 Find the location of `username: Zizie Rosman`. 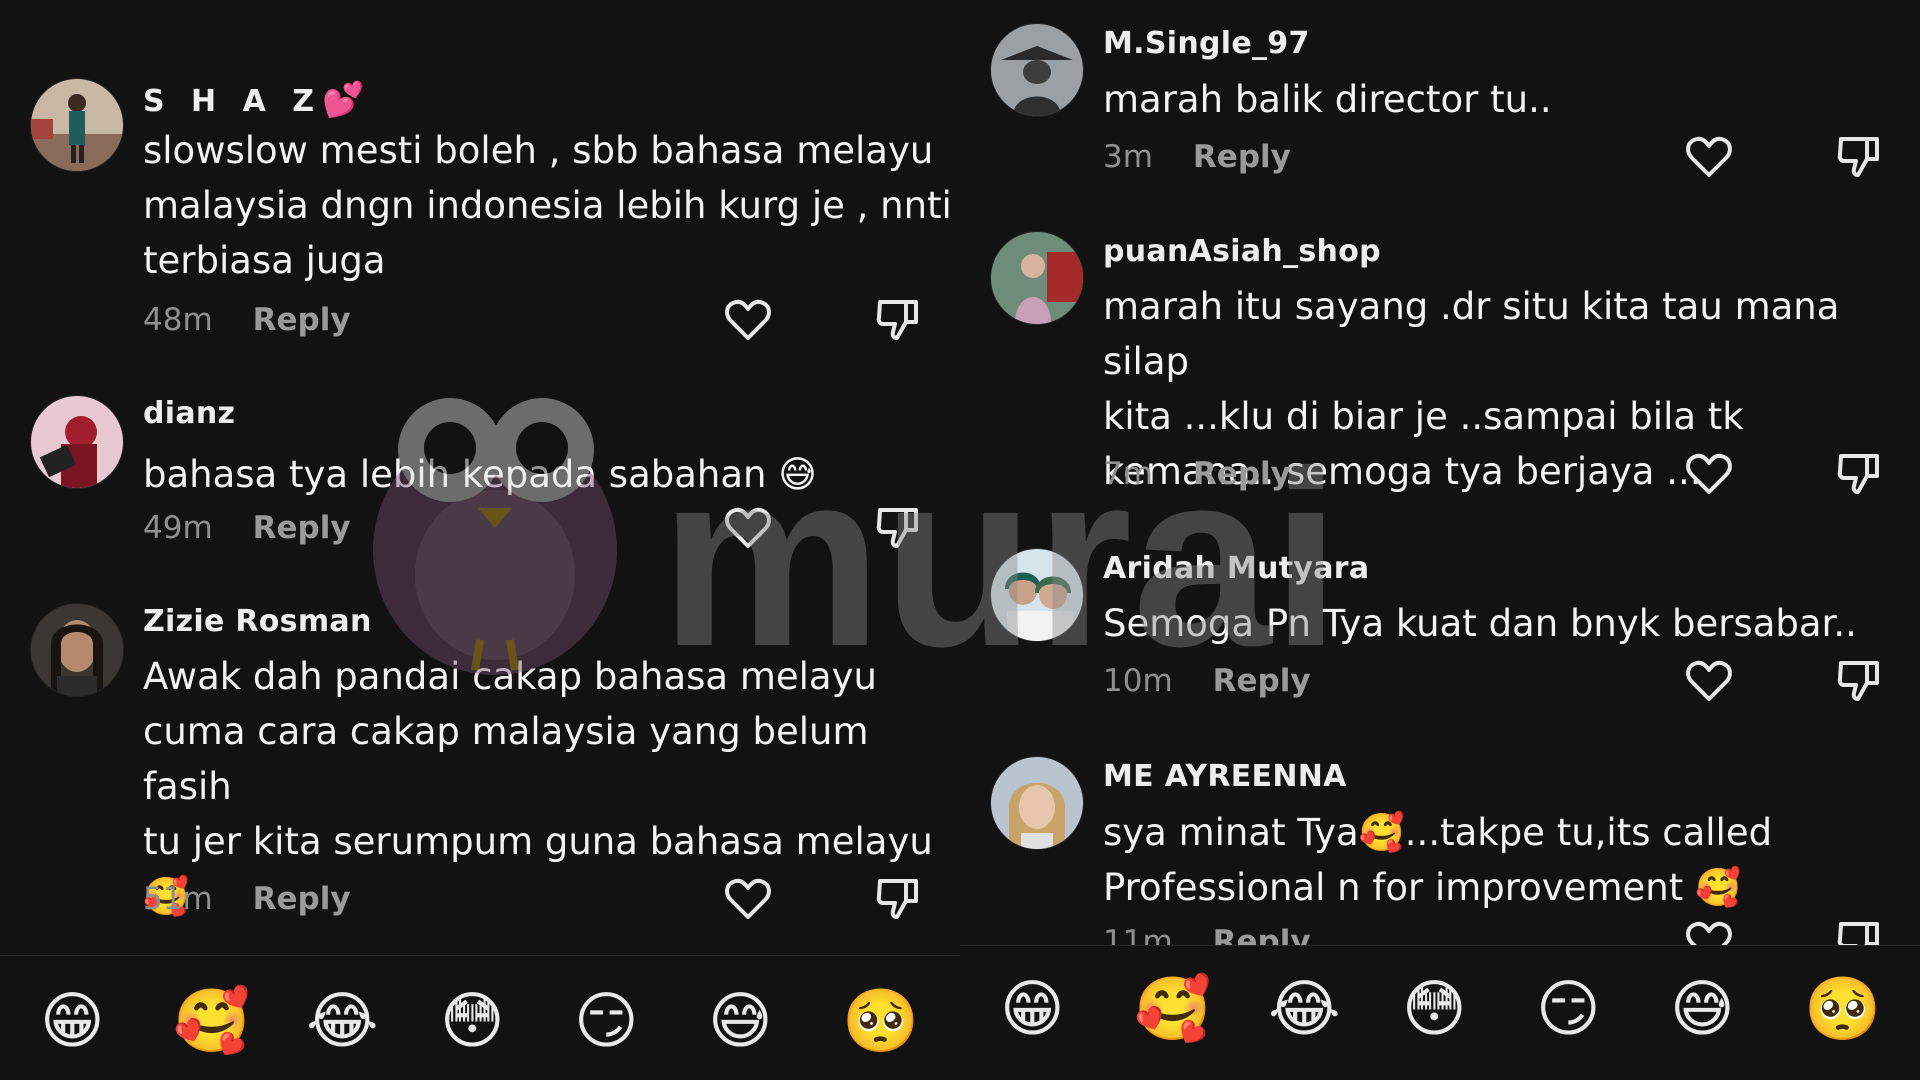

username: Zizie Rosman is located at coordinates (257, 621).